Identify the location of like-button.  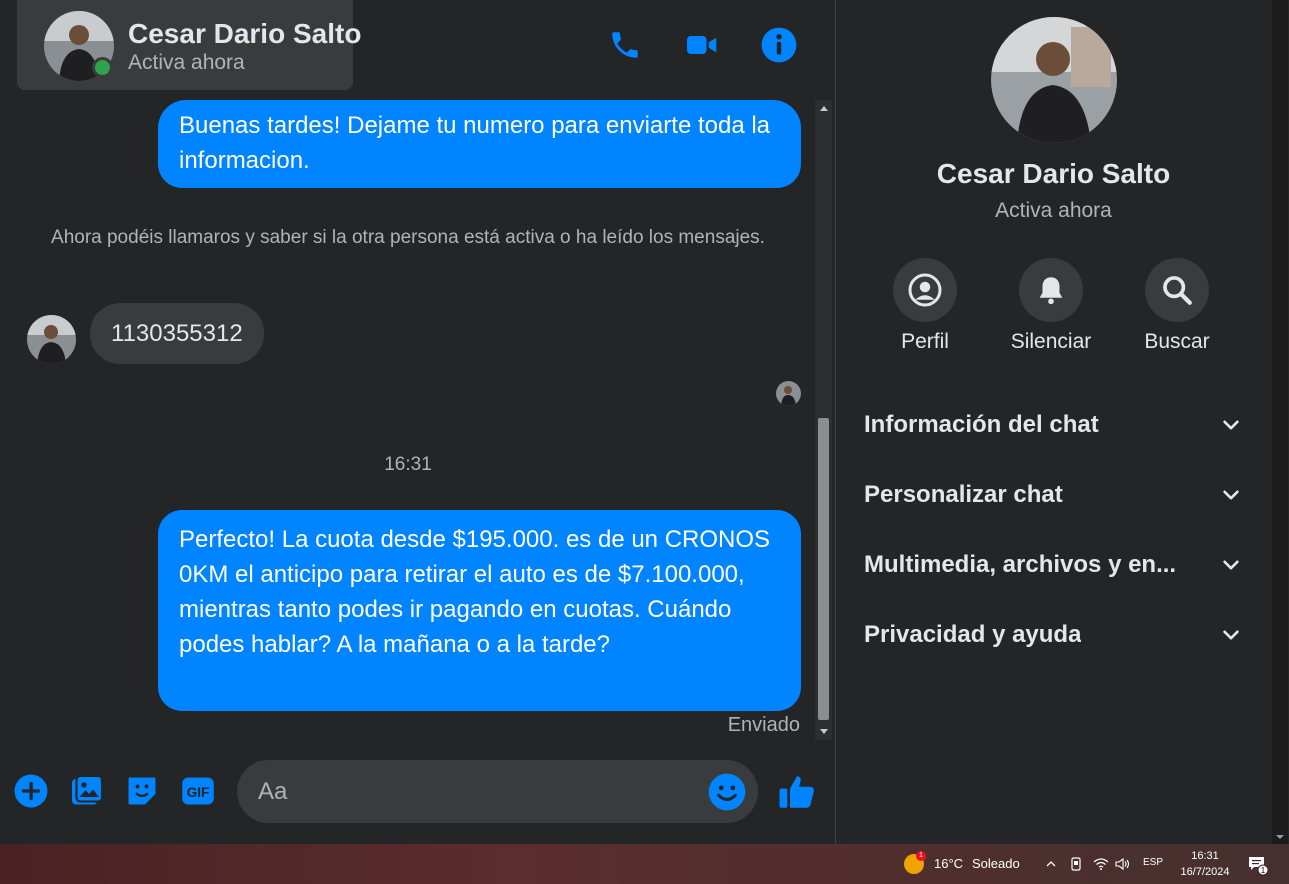
(797, 792).